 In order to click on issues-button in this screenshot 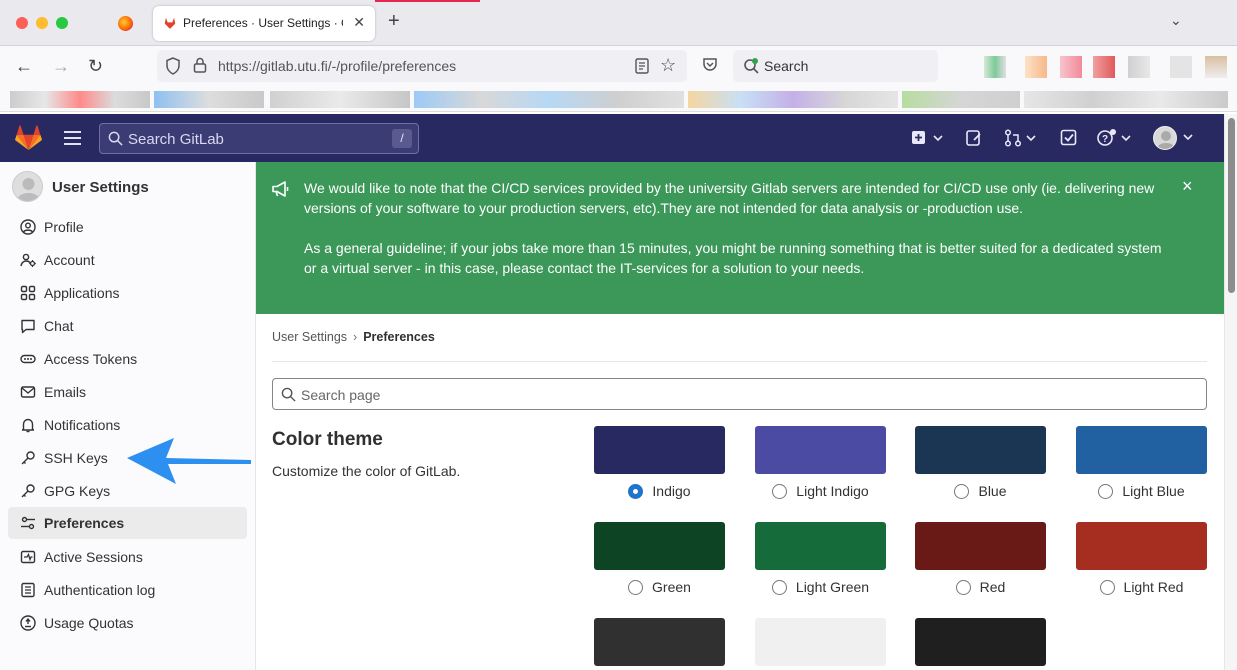, I will do `click(974, 138)`.